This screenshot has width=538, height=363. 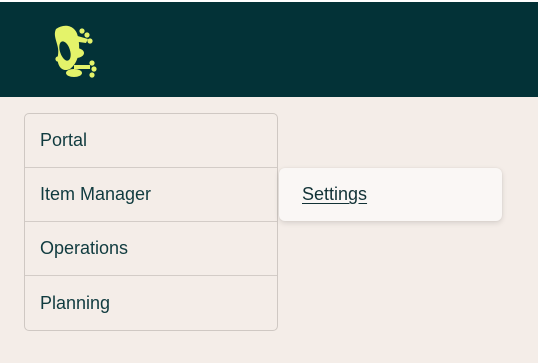 I want to click on menu-item-label: Operations, so click(x=84, y=248).